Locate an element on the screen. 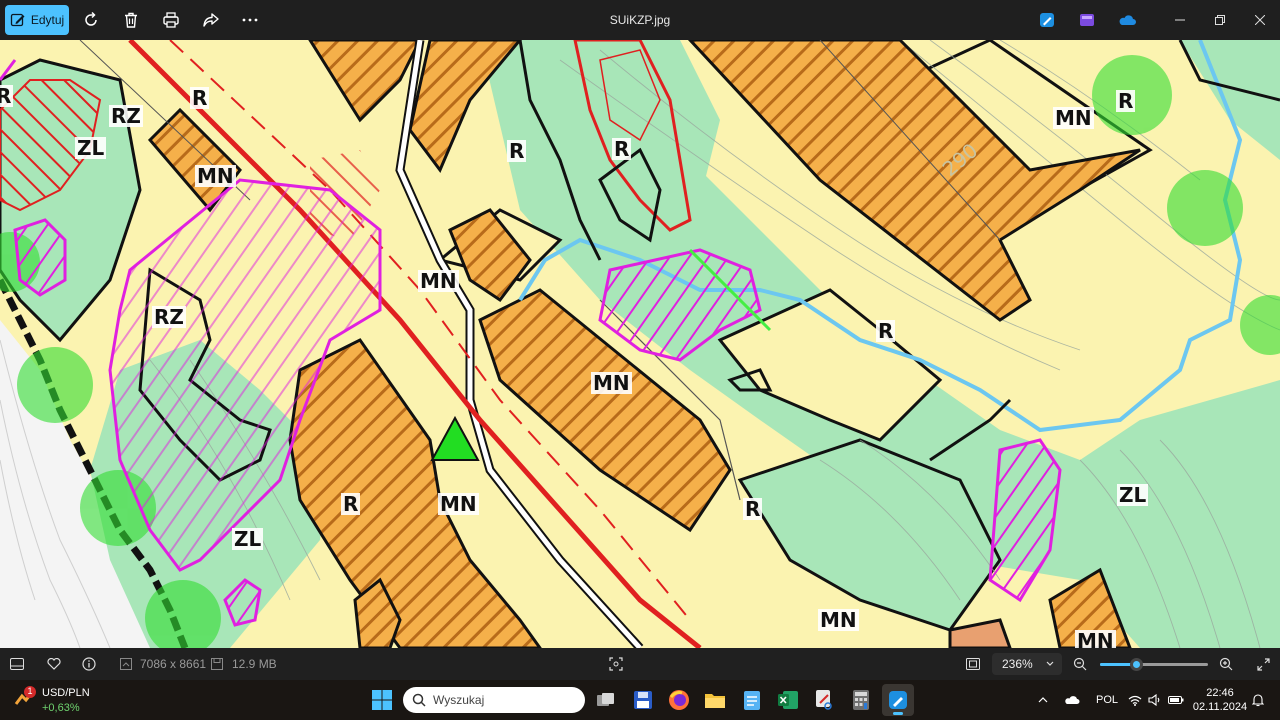 This screenshot has width=1280, height=720. search-icon is located at coordinates (419, 700).